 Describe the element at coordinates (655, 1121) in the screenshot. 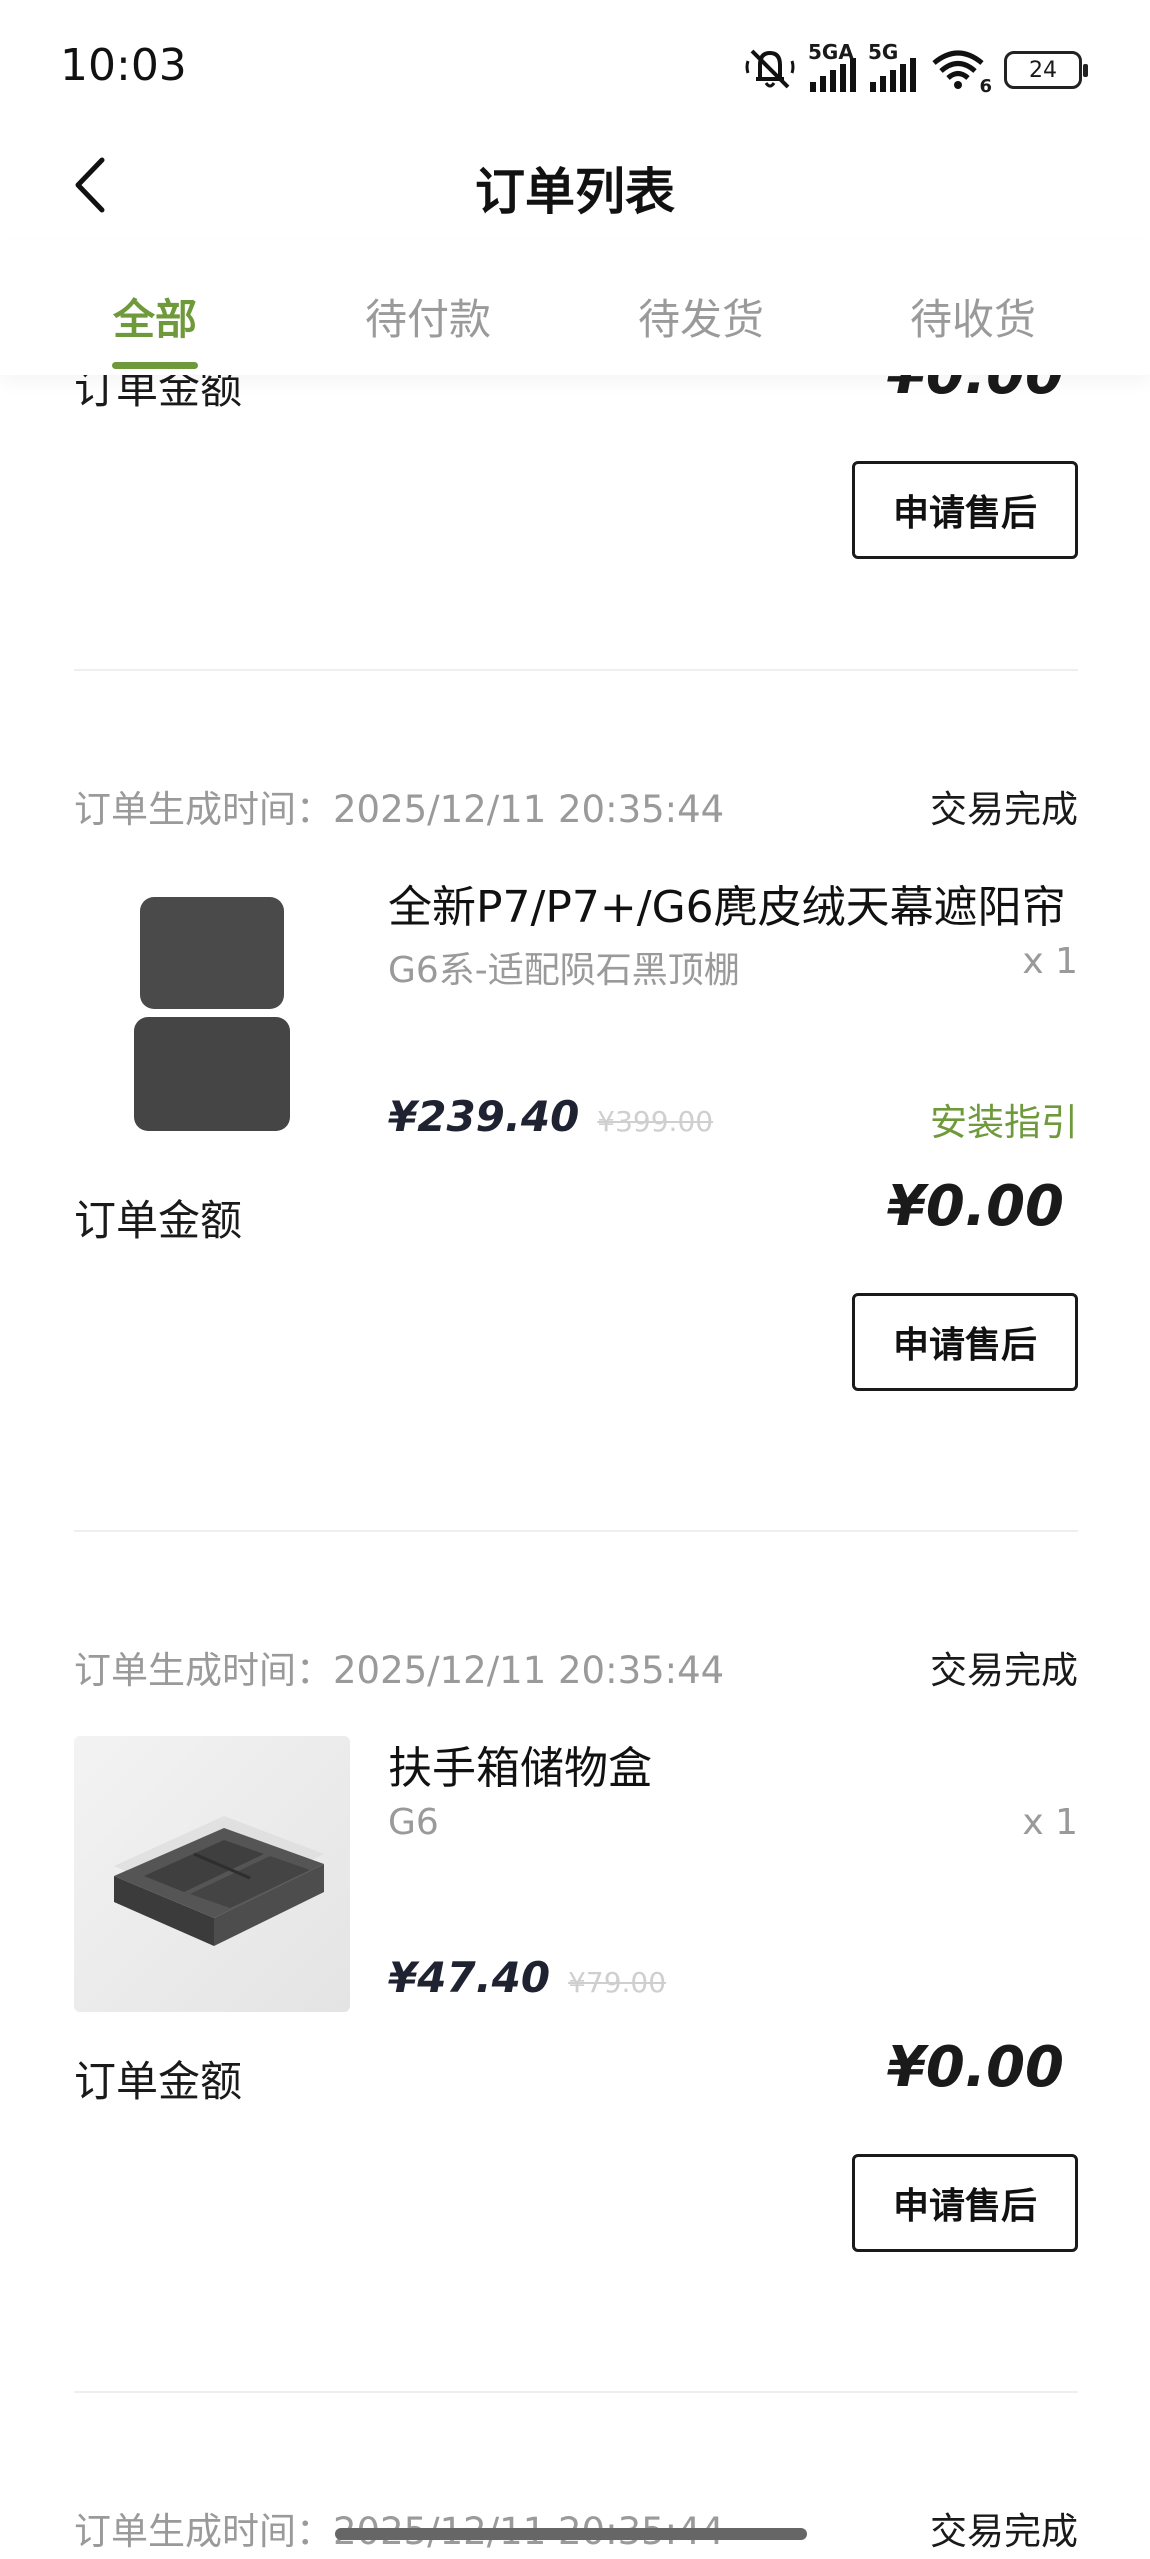

I see `original-price: ¥399.00` at that location.